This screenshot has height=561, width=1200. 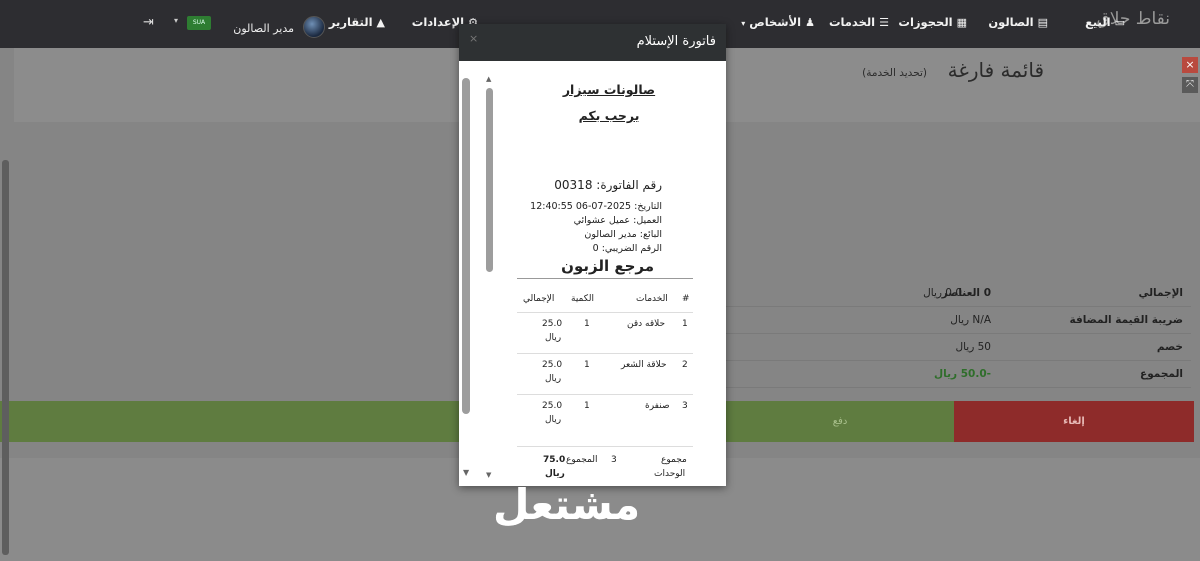 What do you see at coordinates (840, 421) in the screenshot?
I see `pay-button: دفع` at bounding box center [840, 421].